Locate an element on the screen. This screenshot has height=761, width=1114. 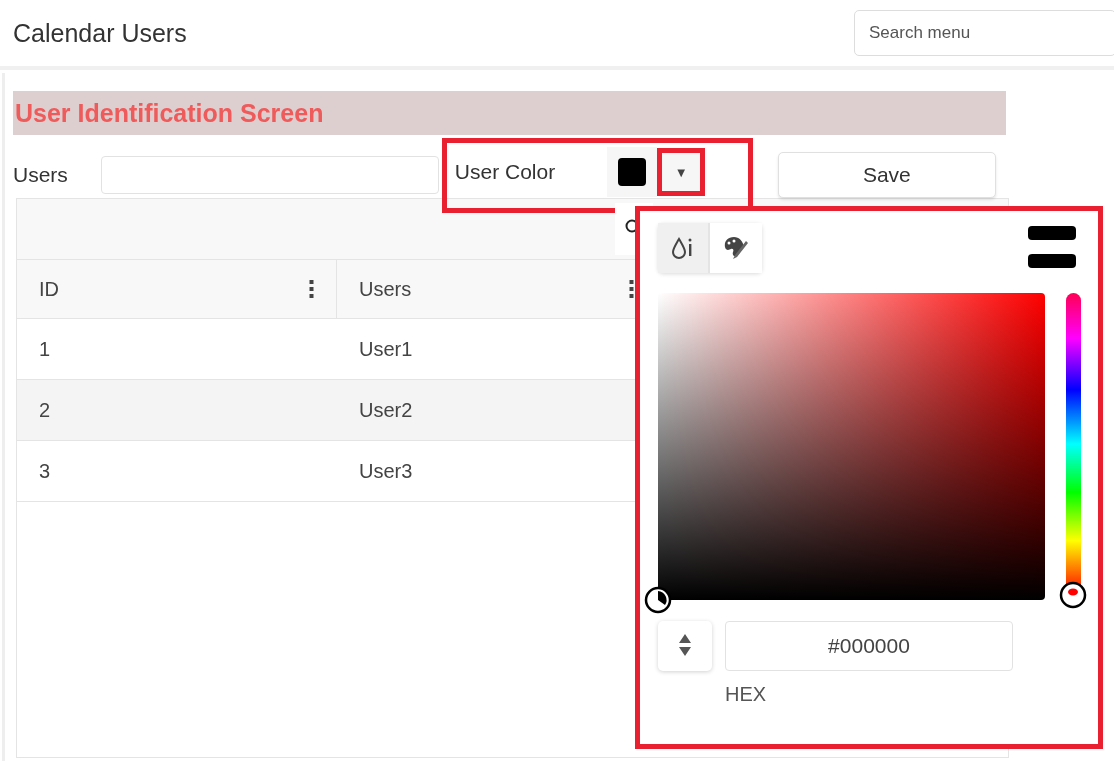
save-button: Save is located at coordinates (886, 175).